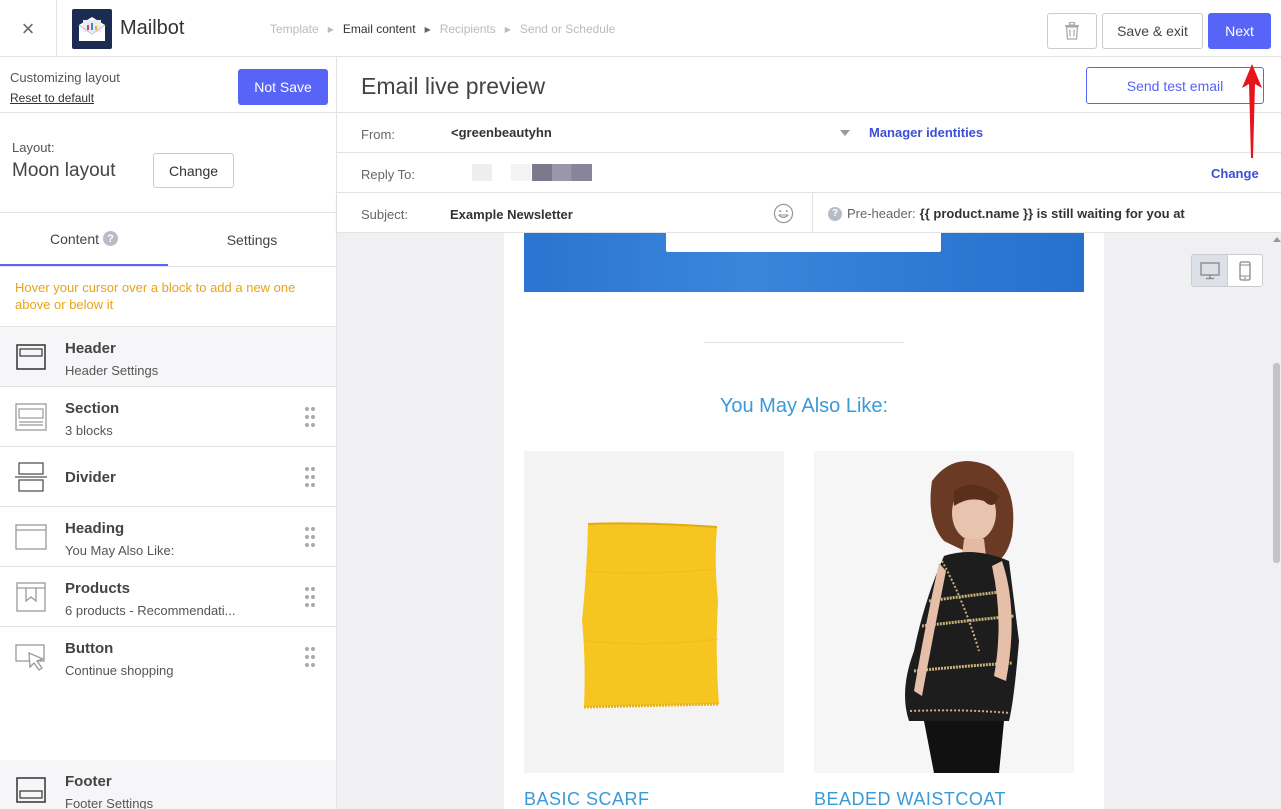 The image size is (1281, 809). Describe the element at coordinates (809, 173) in the screenshot. I see `reply-to-row: Reply To: Change` at that location.